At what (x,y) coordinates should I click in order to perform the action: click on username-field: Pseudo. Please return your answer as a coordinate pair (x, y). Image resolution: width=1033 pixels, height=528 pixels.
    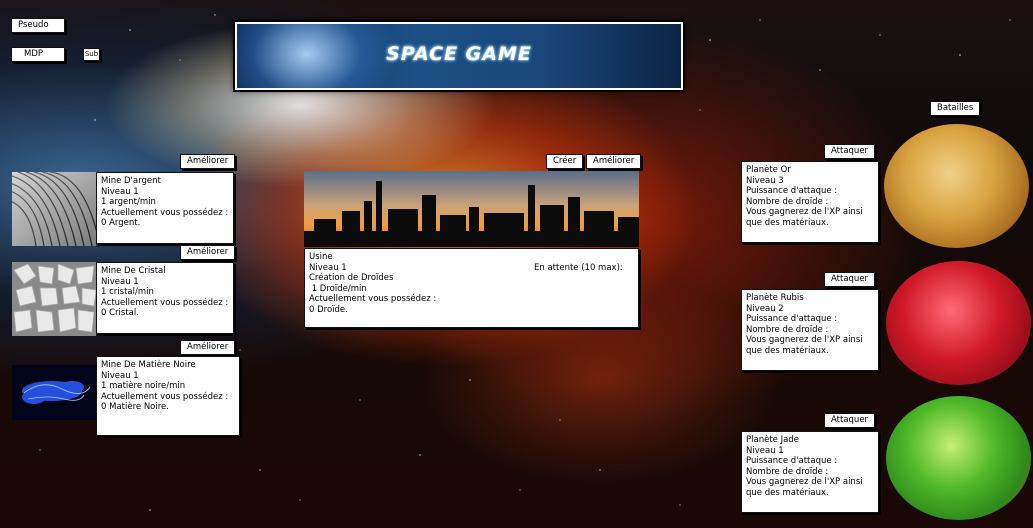
    Looking at the image, I should click on (38, 25).